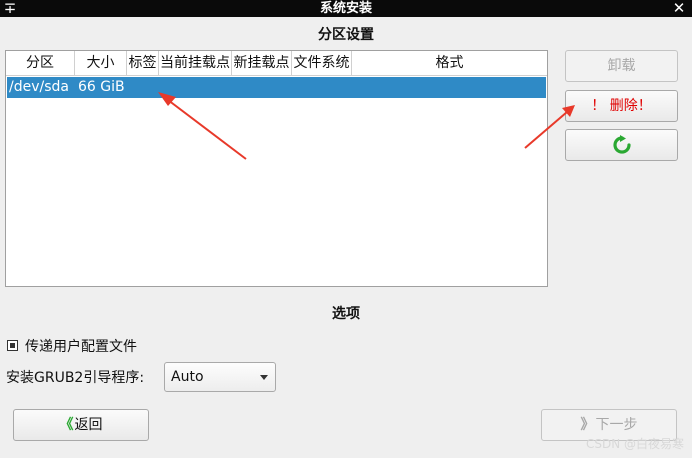 The image size is (692, 458). I want to click on back-button: 《返回, so click(81, 425).